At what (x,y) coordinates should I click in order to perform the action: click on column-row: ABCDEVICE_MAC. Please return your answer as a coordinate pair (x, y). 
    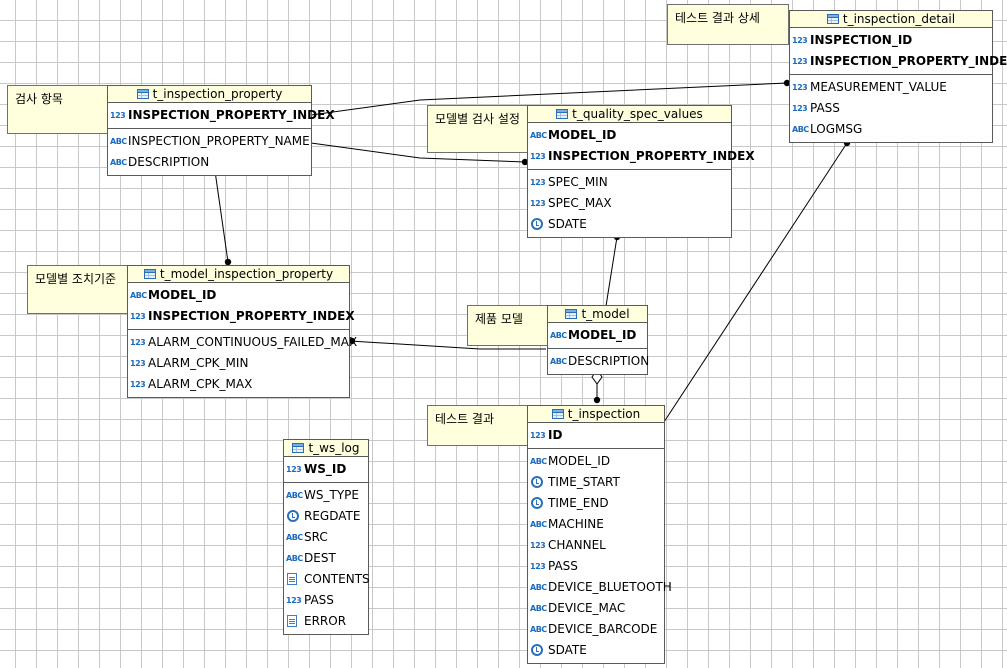
    Looking at the image, I should click on (596, 608).